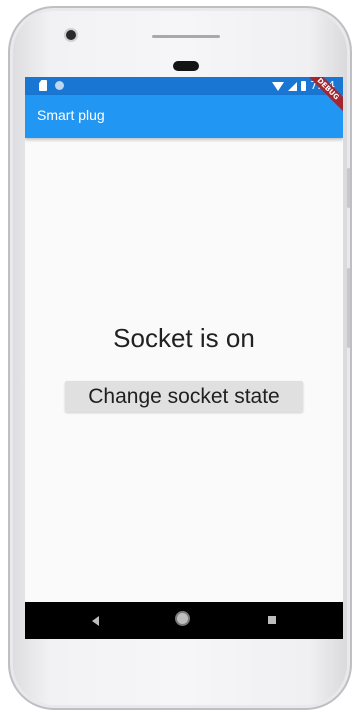 This screenshot has height=718, width=360. I want to click on status-left, so click(51, 85).